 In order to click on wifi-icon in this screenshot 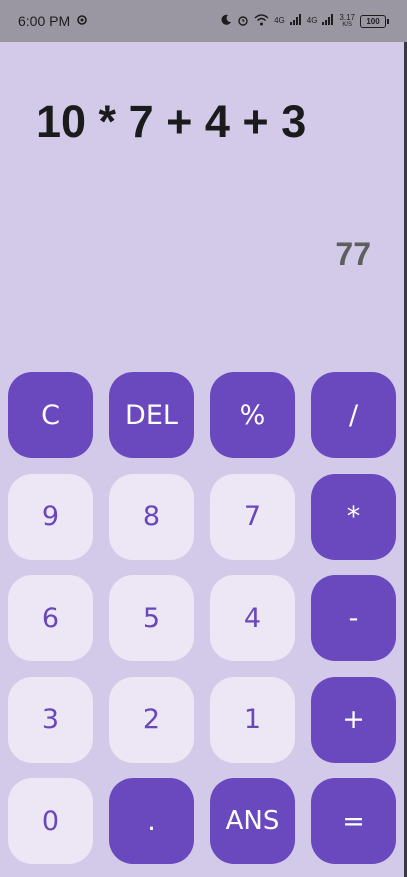, I will do `click(261, 21)`.